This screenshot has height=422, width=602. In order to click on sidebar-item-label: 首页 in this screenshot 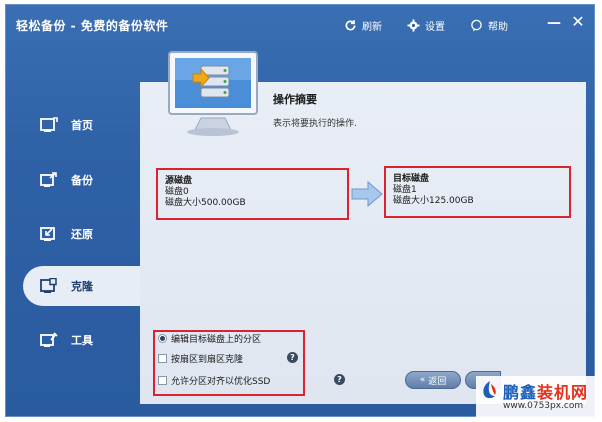, I will do `click(82, 125)`.